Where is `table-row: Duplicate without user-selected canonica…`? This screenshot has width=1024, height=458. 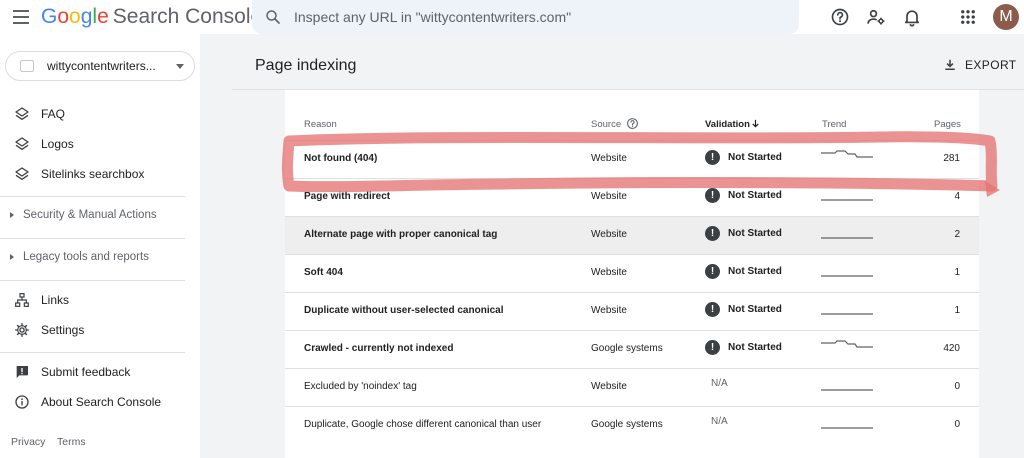 table-row: Duplicate without user-selected canonica… is located at coordinates (632, 311).